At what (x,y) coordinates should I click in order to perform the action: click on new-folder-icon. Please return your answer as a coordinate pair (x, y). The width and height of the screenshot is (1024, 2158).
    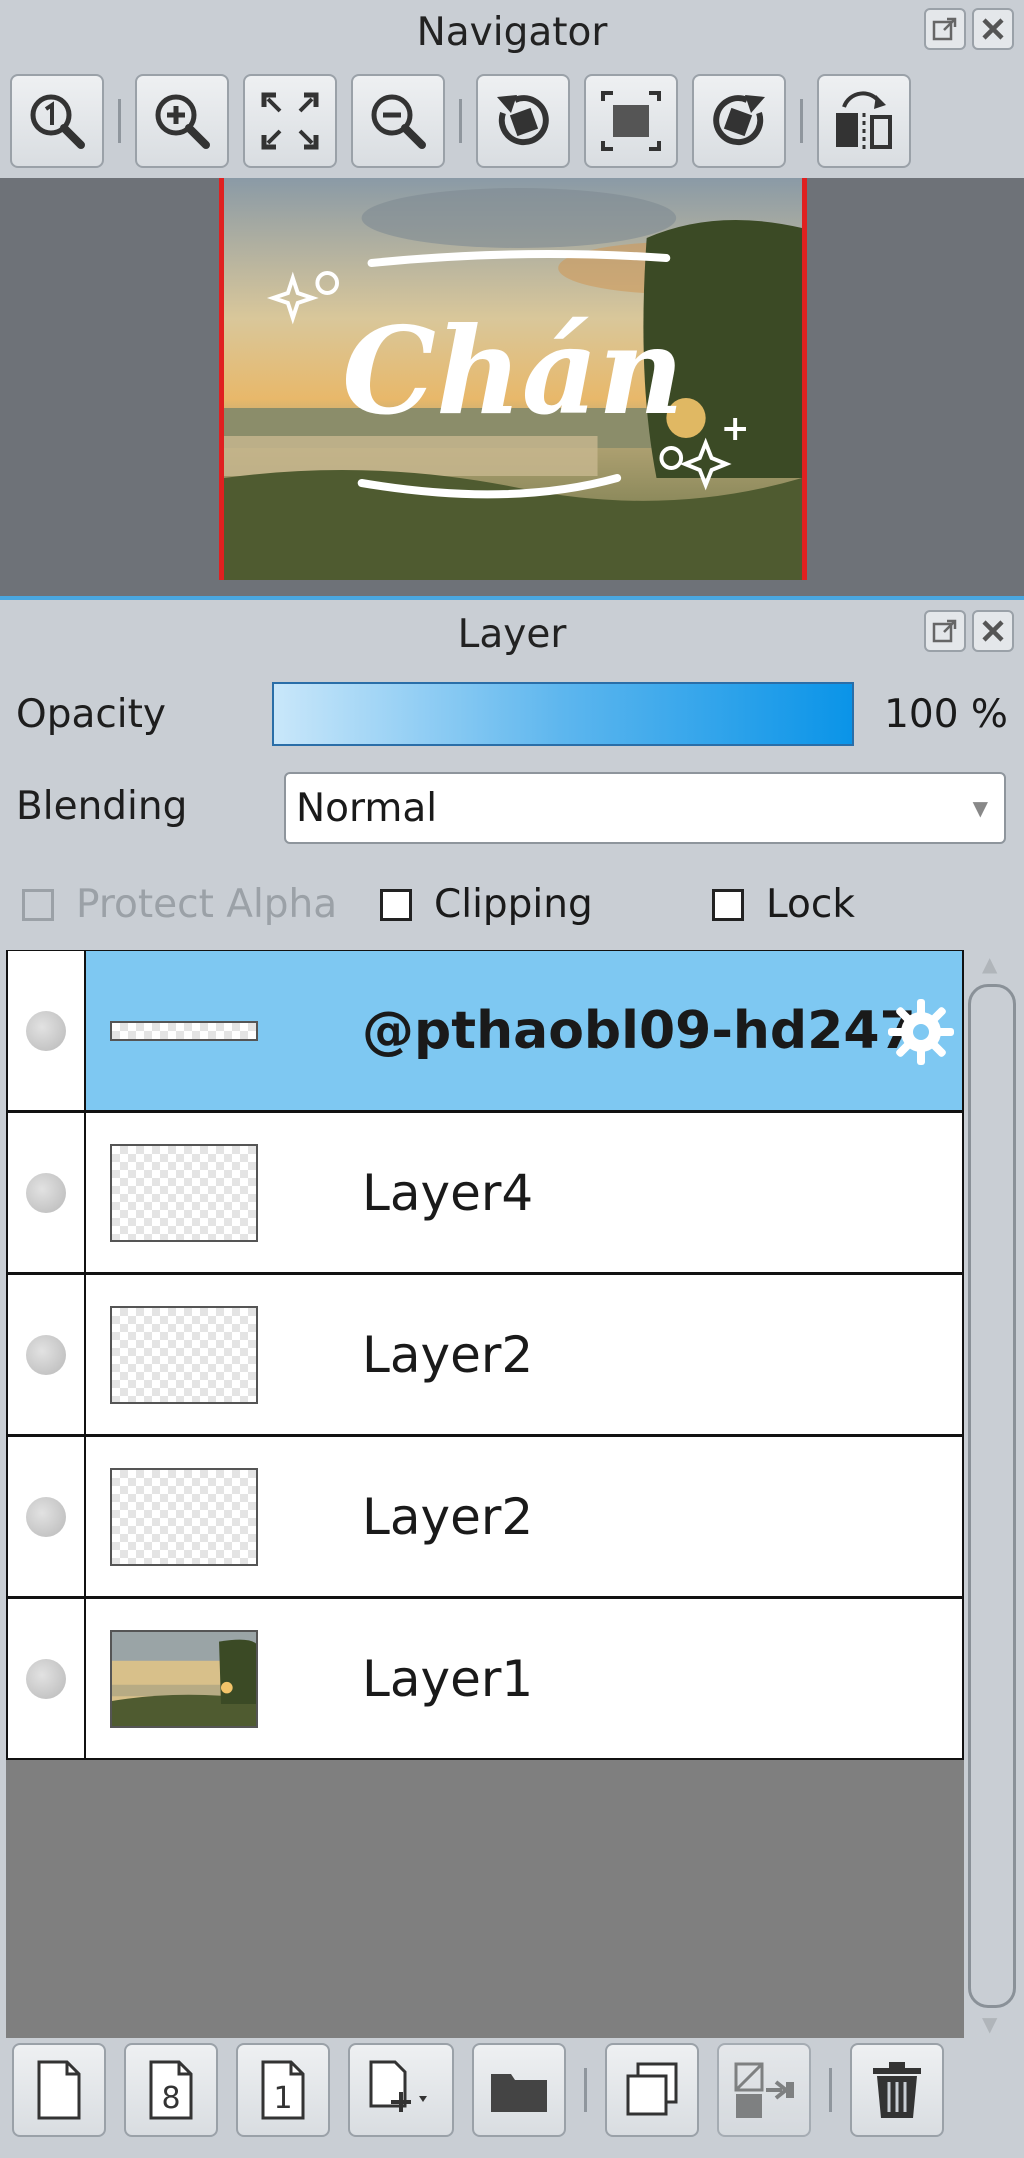
    Looking at the image, I should click on (519, 2090).